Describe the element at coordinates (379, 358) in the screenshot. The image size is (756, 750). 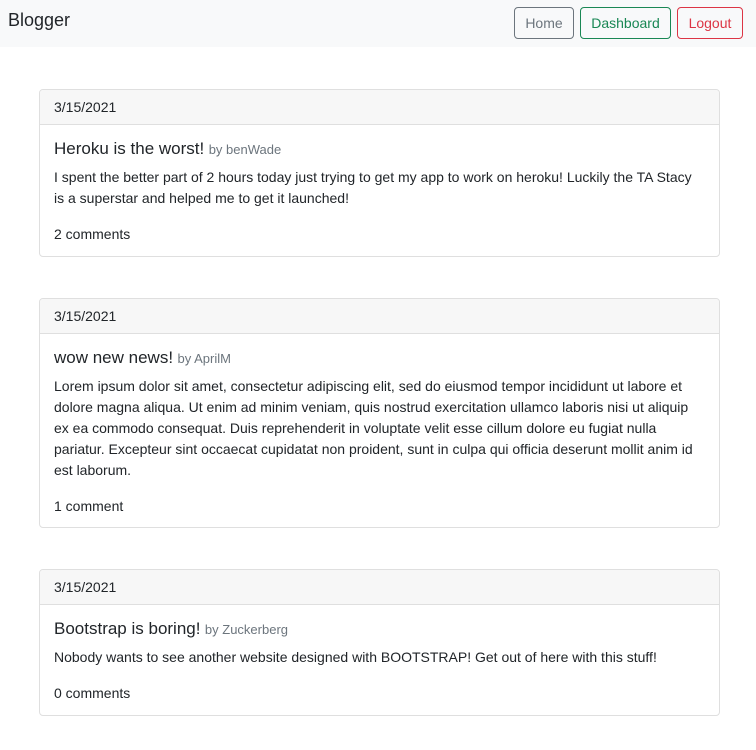
I see `post-title-line: wow new news! by AprilM` at that location.